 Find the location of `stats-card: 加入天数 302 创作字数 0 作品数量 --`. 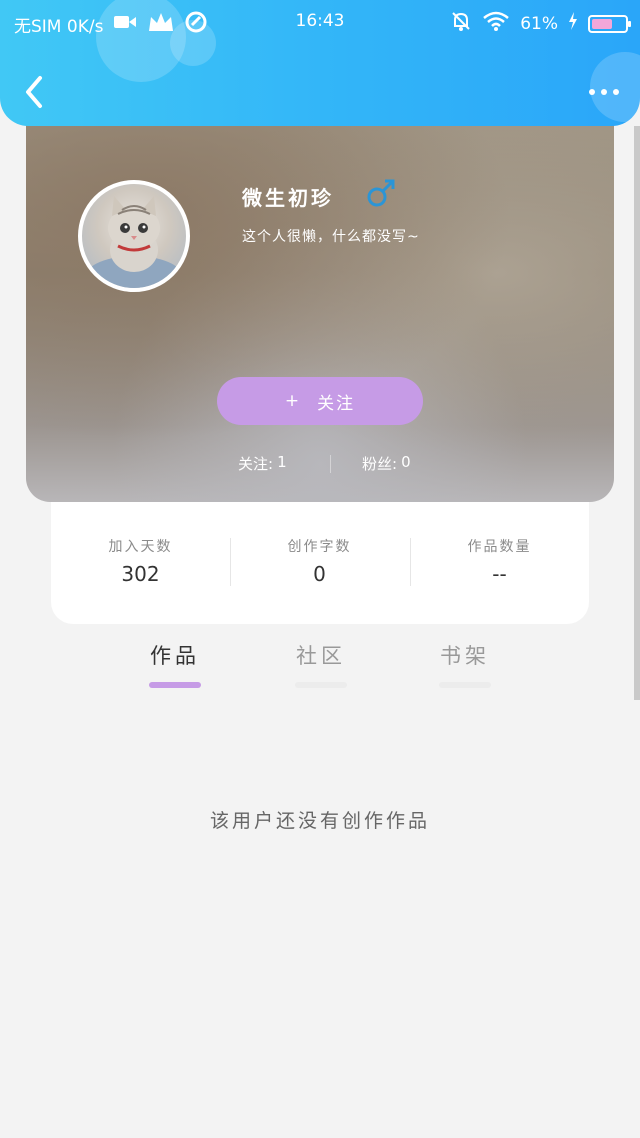

stats-card: 加入天数 302 创作字数 0 作品数量 -- is located at coordinates (320, 561).